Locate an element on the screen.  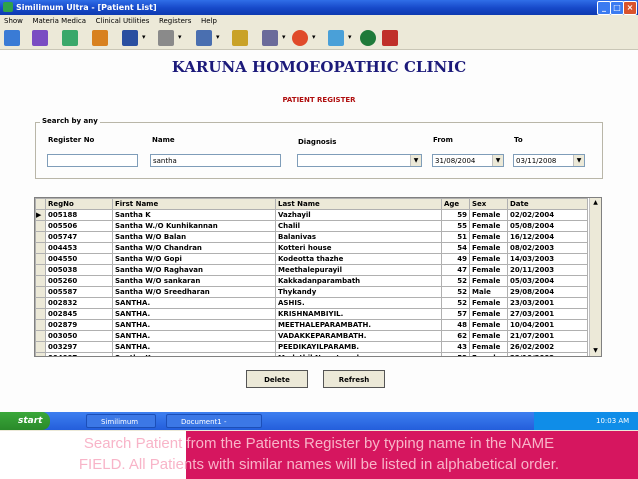
menu-show: Show is located at coordinates (13, 21).